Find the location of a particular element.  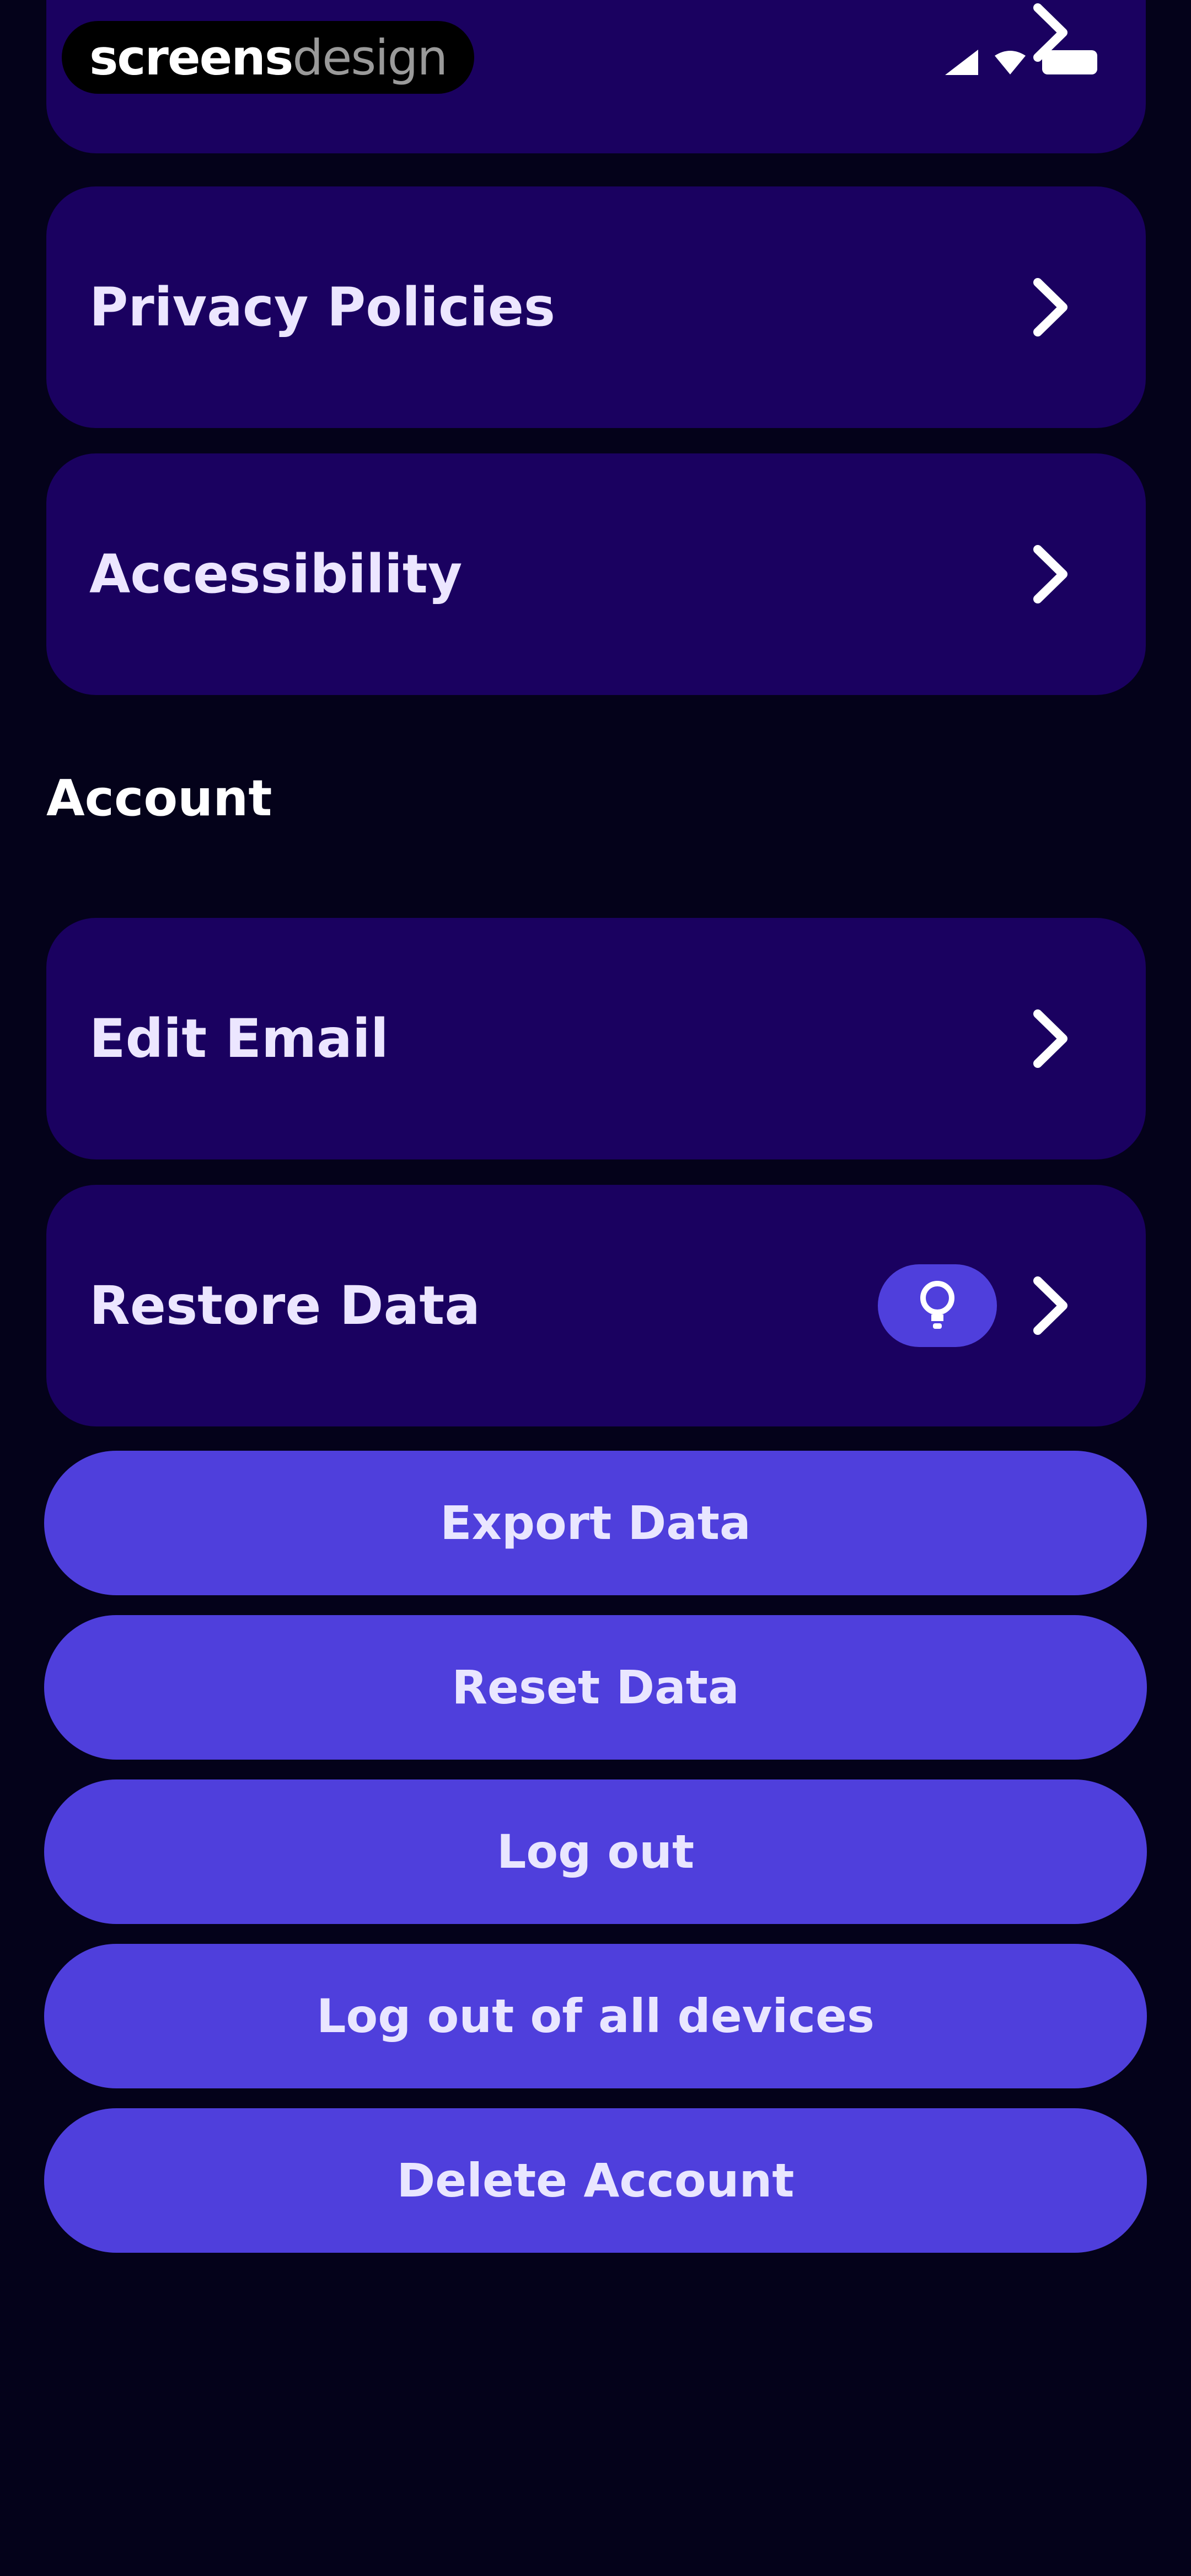

section-title-account: Account is located at coordinates (159, 798).